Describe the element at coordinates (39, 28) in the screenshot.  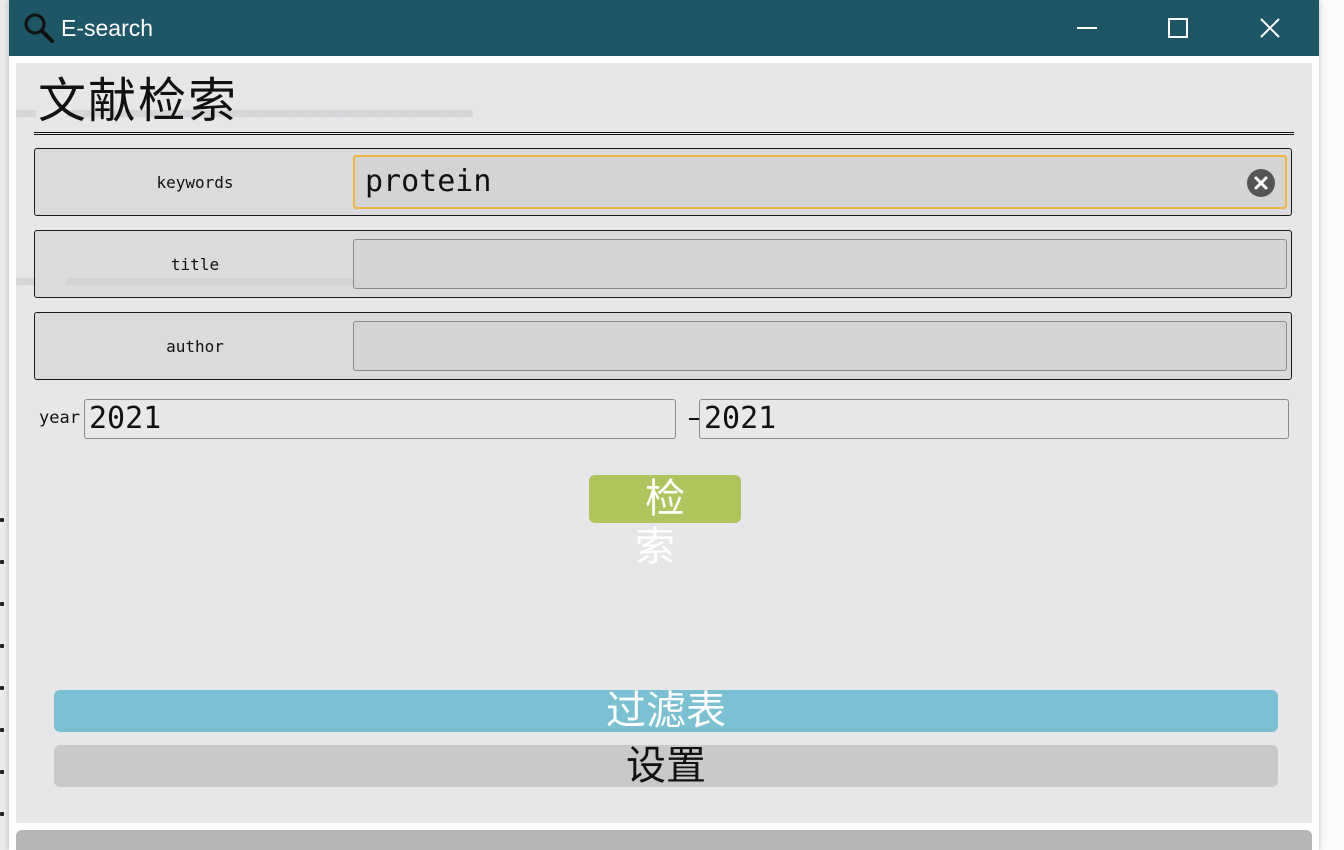
I see `search-icon` at that location.